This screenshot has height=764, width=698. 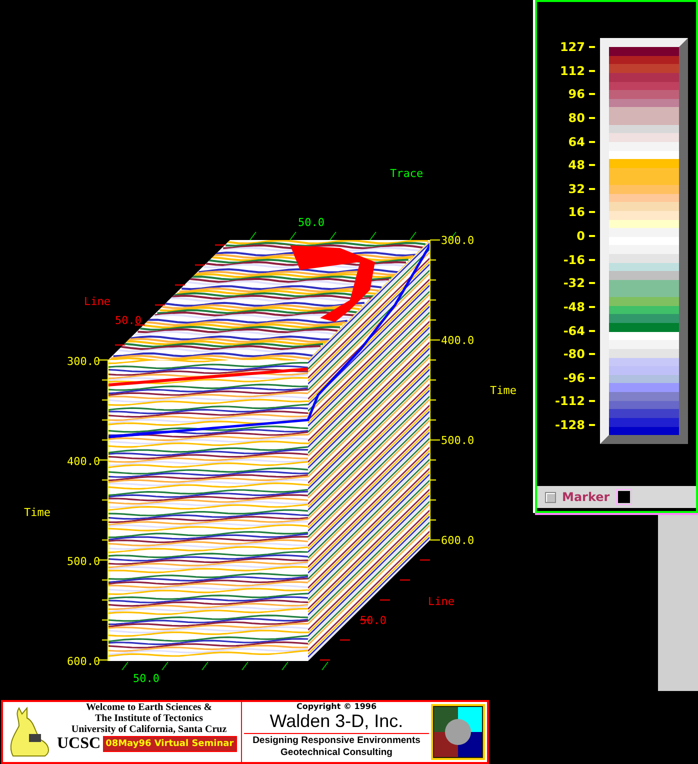 What do you see at coordinates (581, 117) in the screenshot?
I see `colorbar-tick-label: 80` at bounding box center [581, 117].